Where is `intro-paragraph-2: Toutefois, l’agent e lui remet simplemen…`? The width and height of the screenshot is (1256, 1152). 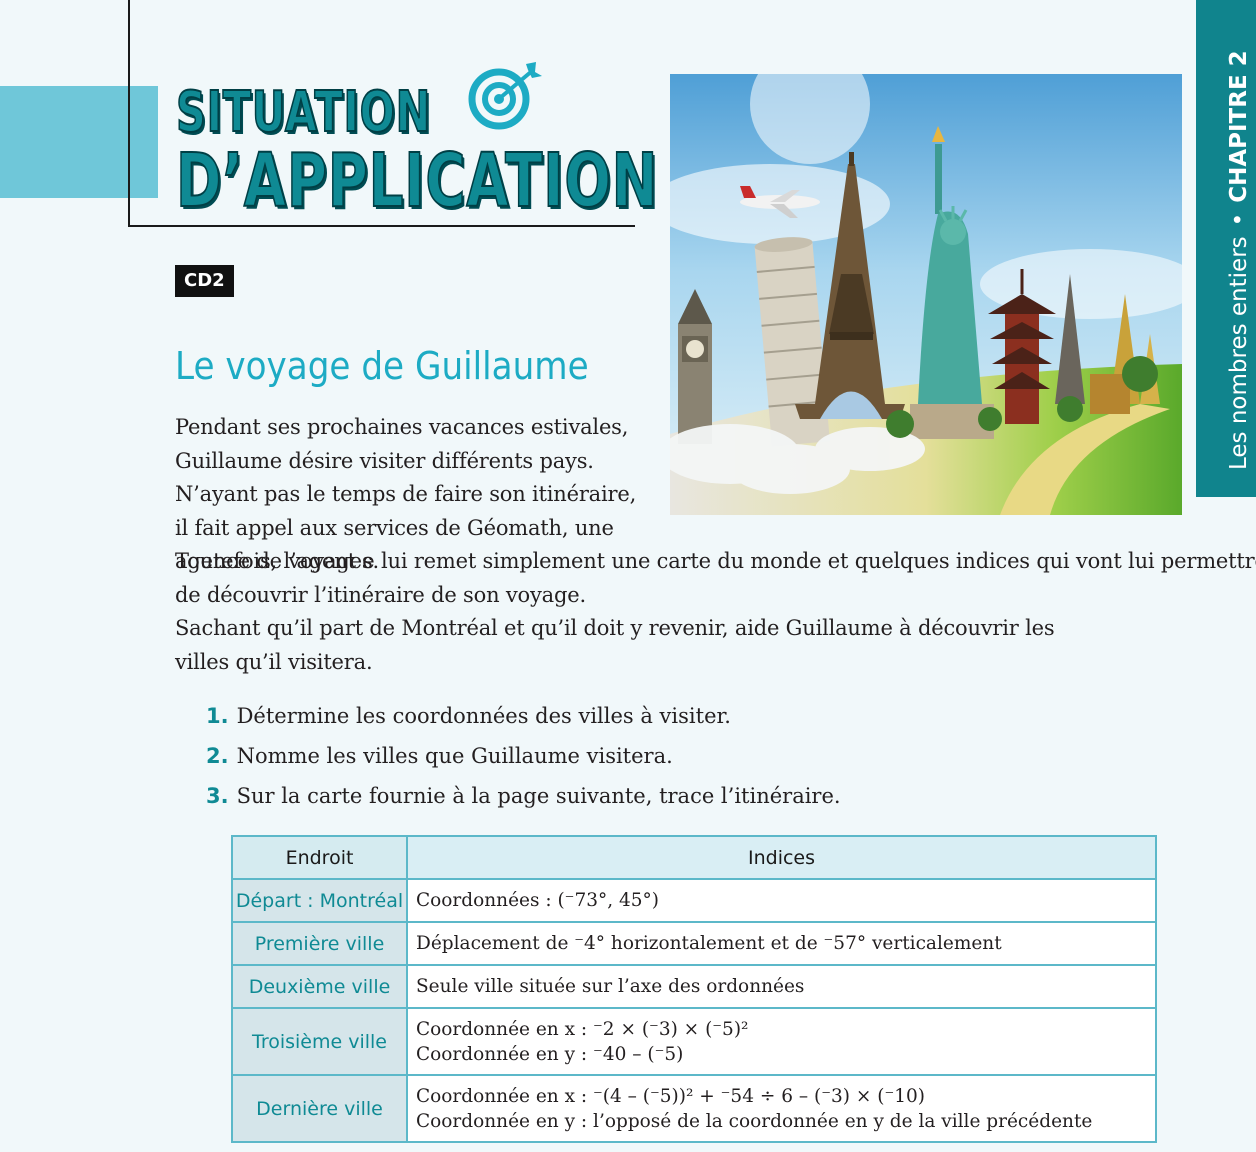
intro-paragraph-2: Toutefois, l’agent e lui remet simplemen… is located at coordinates (715, 578).